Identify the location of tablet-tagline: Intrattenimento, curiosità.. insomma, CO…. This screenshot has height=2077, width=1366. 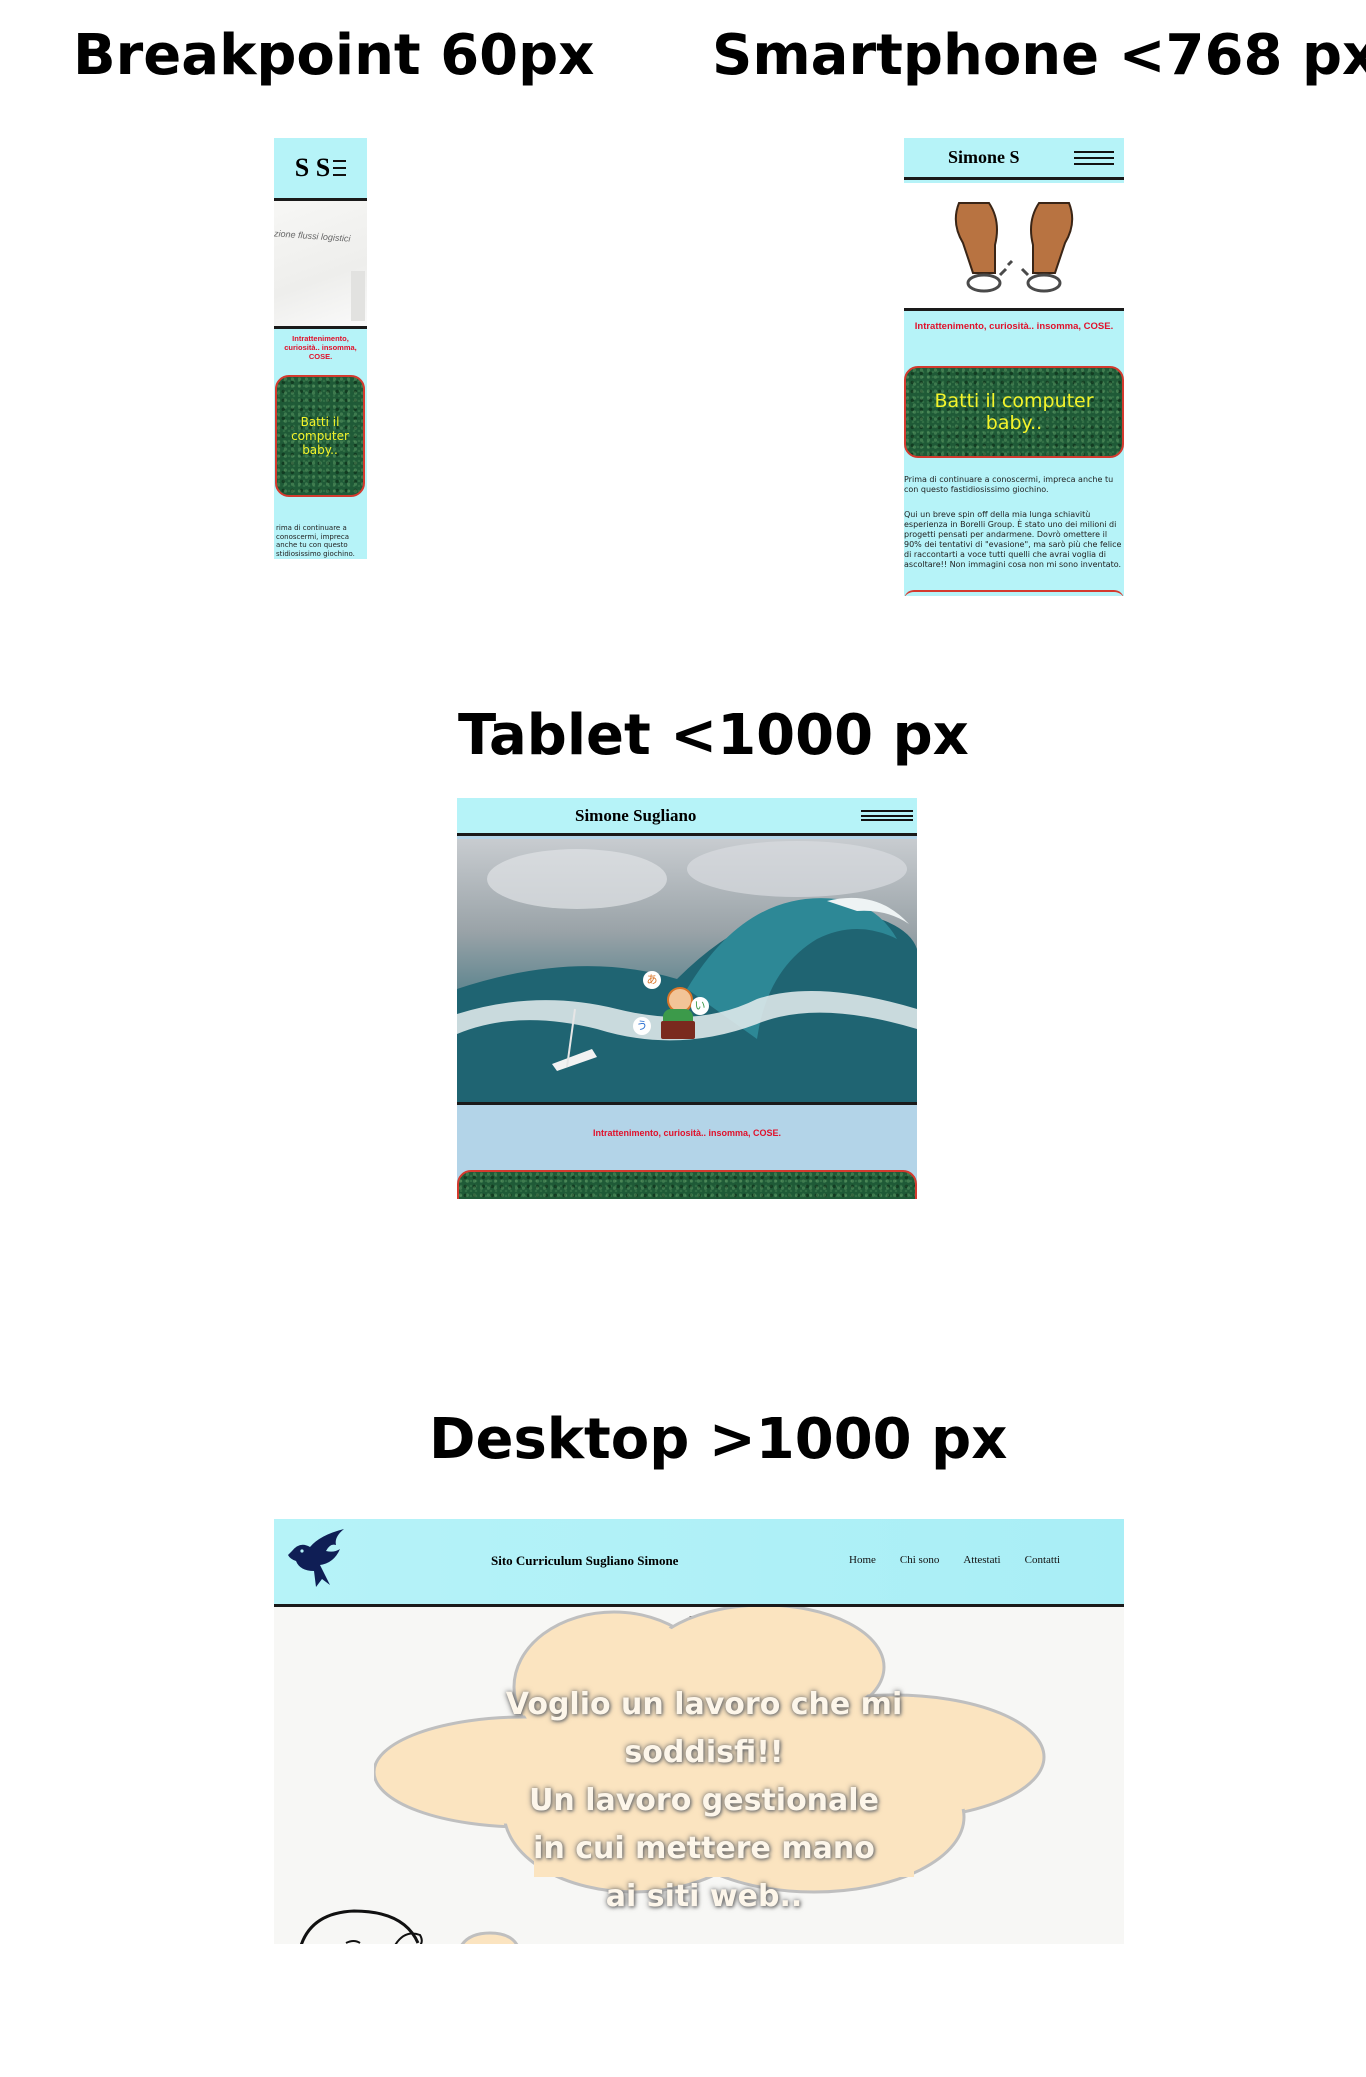
(687, 1133).